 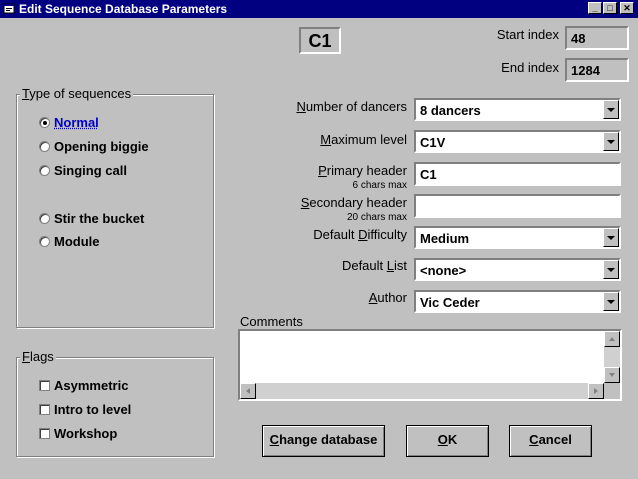 I want to click on primary-header-input: C1, so click(x=517, y=174).